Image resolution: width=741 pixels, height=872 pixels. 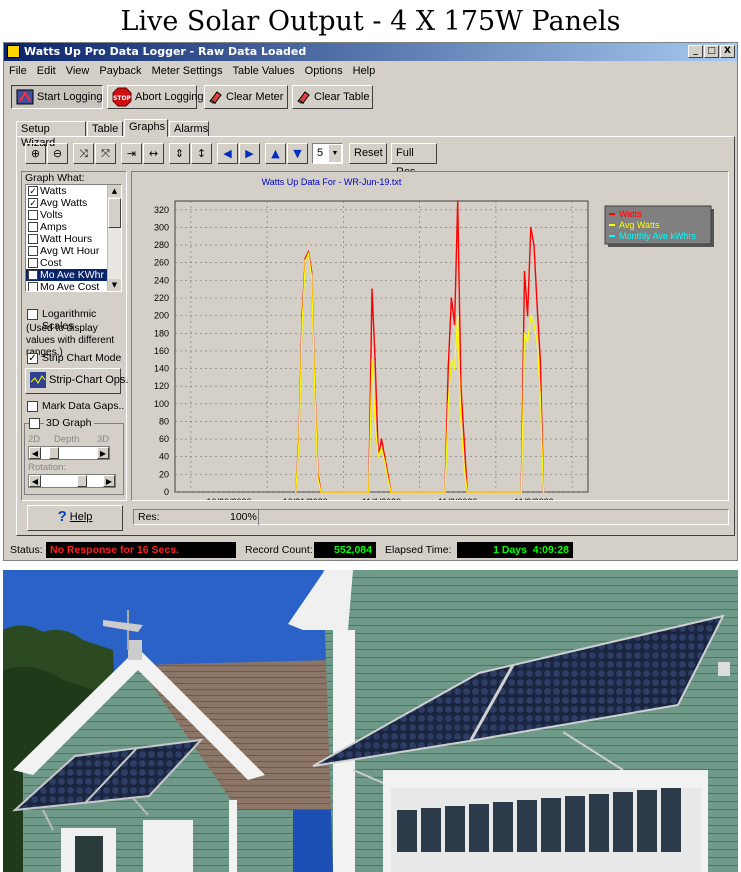 What do you see at coordinates (368, 153) in the screenshot?
I see `reset-button: Reset` at bounding box center [368, 153].